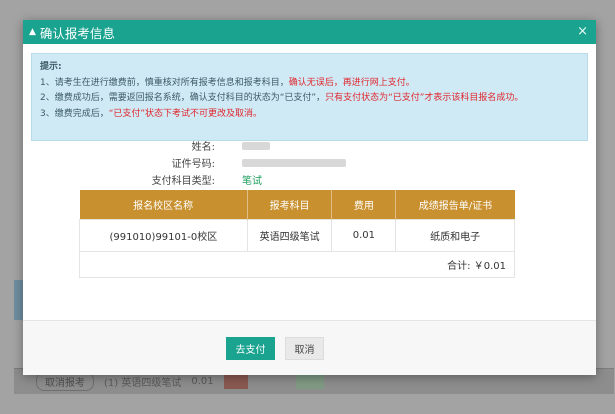  What do you see at coordinates (294, 162) in the screenshot?
I see `id-value-redacted` at bounding box center [294, 162].